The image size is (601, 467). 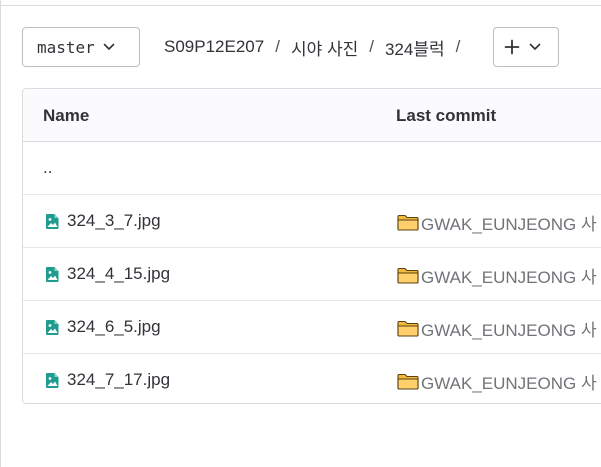 What do you see at coordinates (312, 168) in the screenshot?
I see `table-row-parent-dir: ..` at bounding box center [312, 168].